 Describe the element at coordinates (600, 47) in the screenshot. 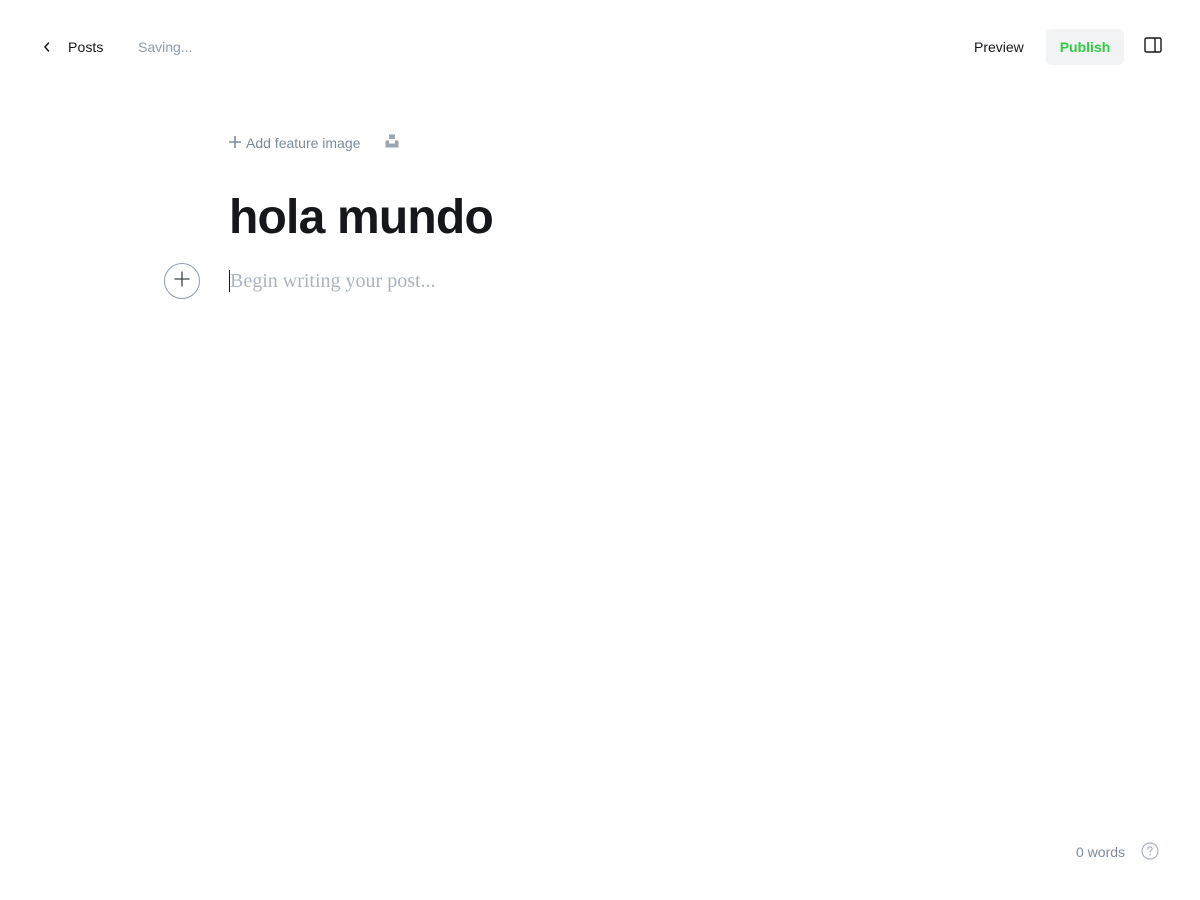

I see `editor-topbar: Posts Saving... Preview Publish` at that location.